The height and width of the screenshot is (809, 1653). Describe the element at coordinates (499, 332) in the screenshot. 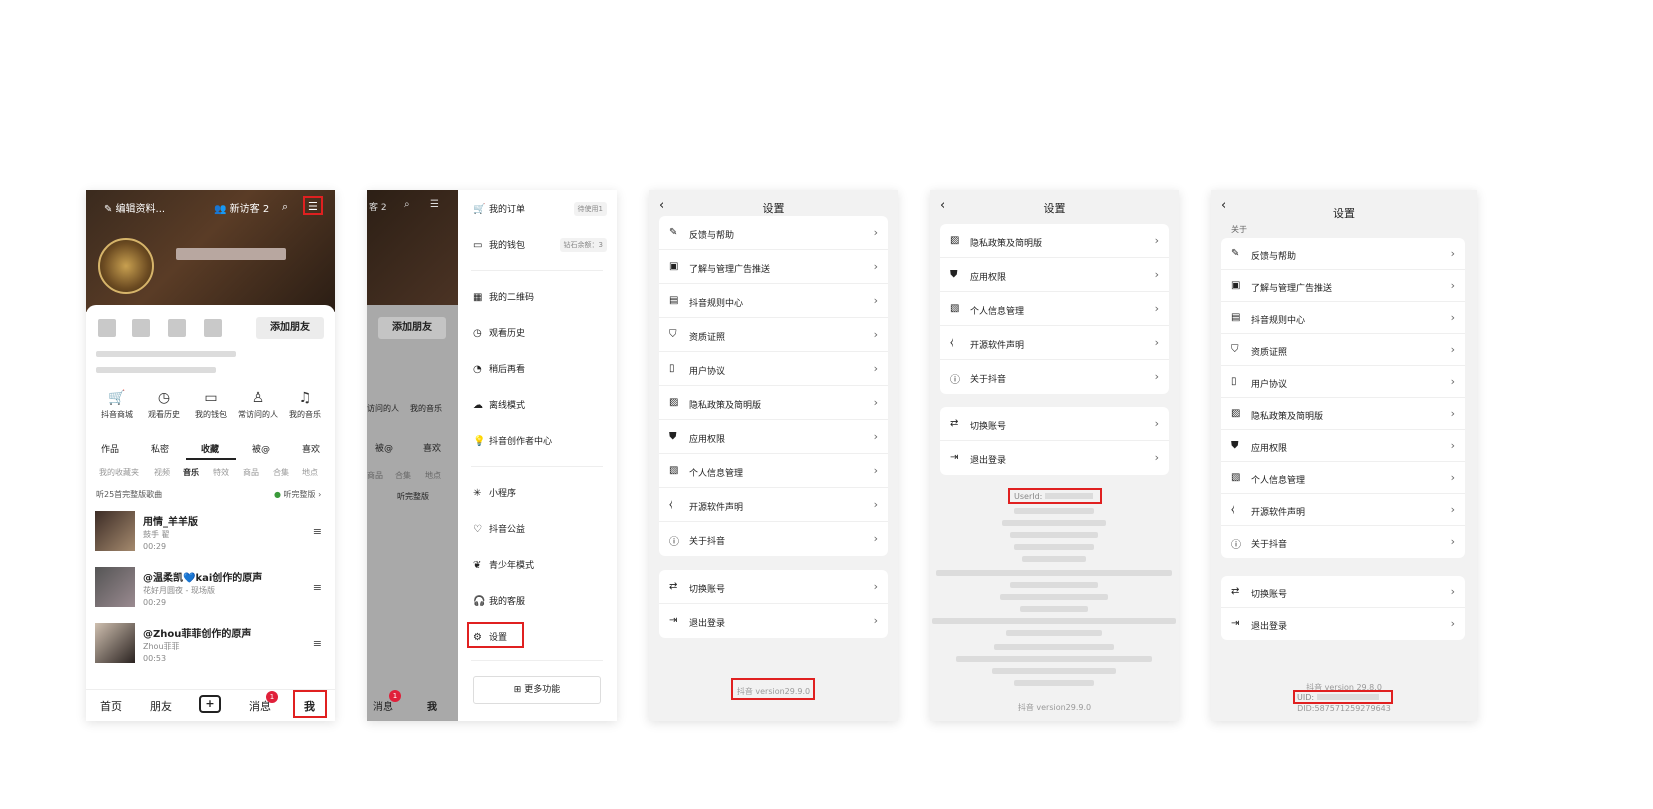

I see `menu-item-history: ◷ 观看历史` at that location.